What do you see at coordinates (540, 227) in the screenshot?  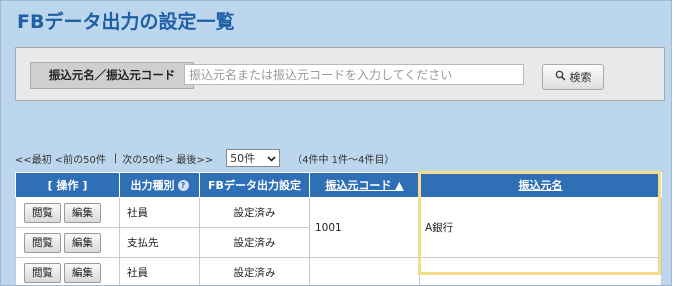 I see `name-cell: A銀行` at bounding box center [540, 227].